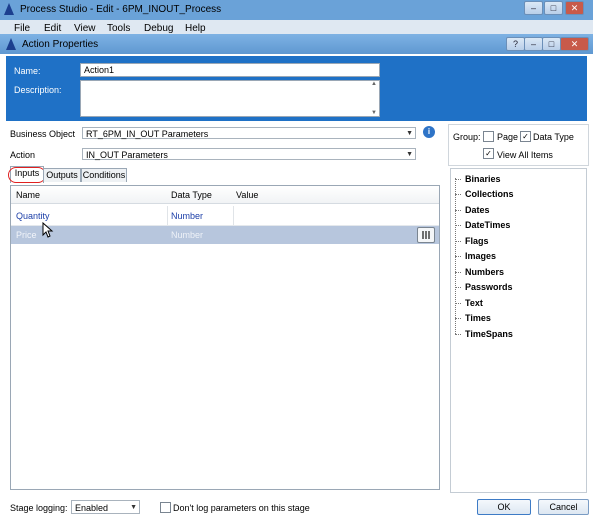 This screenshot has height=517, width=593. Describe the element at coordinates (9, 9) in the screenshot. I see `app-logo-icon` at that location.